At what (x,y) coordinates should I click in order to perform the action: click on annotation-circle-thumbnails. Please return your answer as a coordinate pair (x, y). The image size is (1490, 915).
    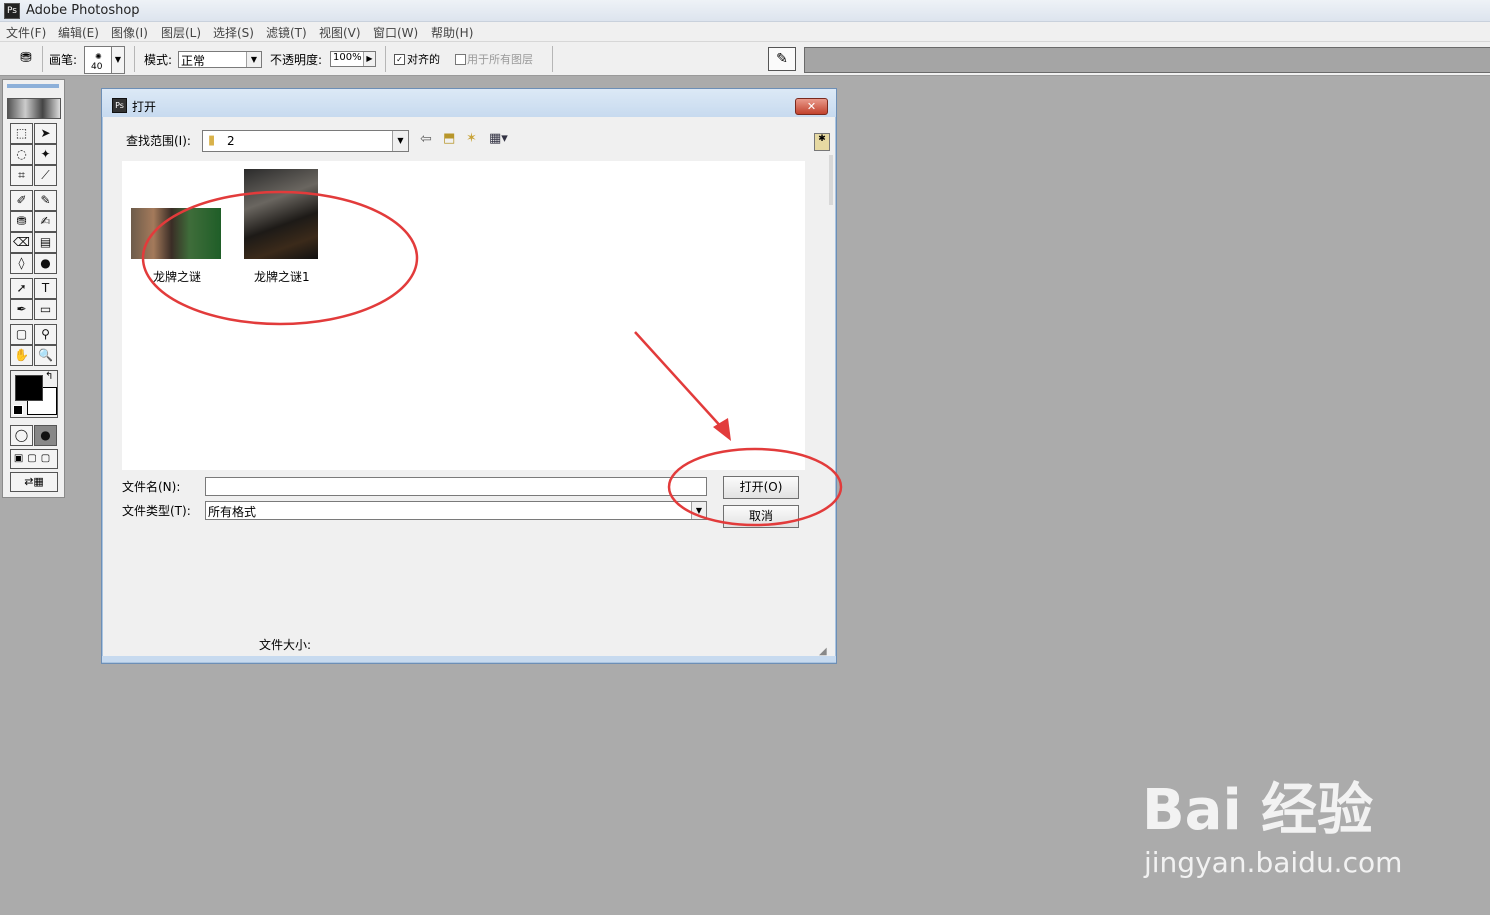
    Looking at the image, I should click on (280, 258).